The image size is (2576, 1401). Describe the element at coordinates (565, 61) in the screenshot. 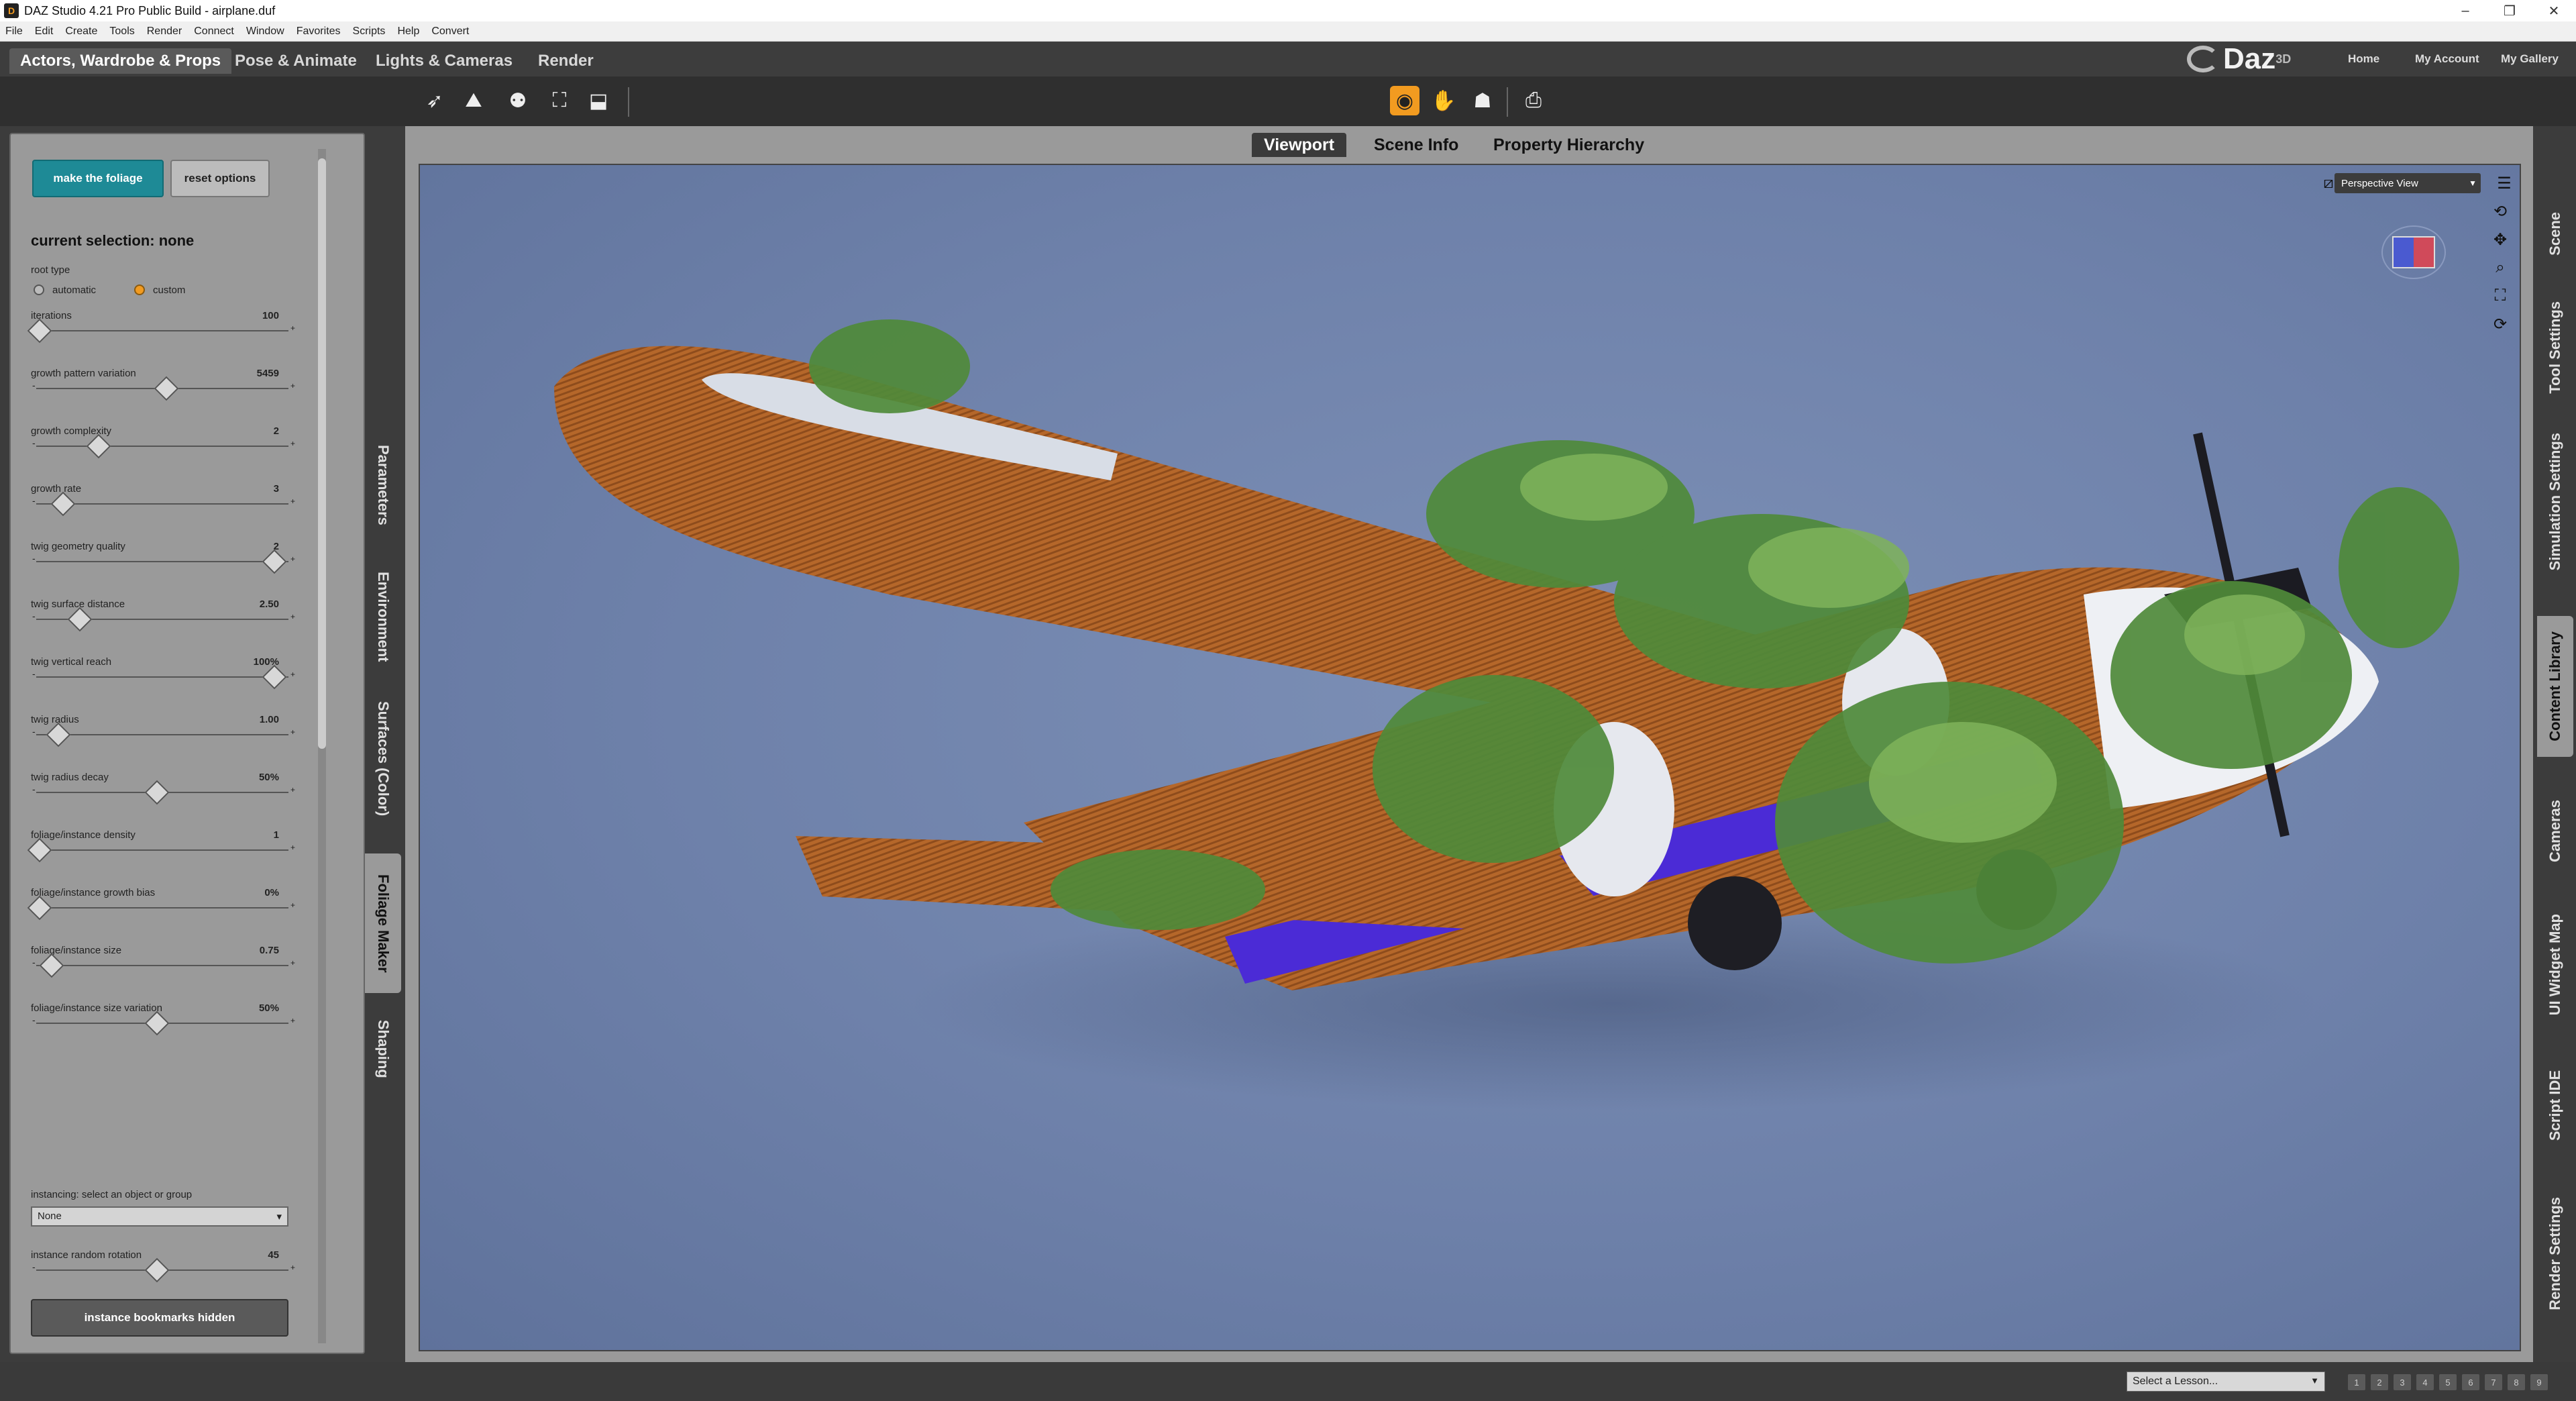

I see `tab-render: Render` at that location.